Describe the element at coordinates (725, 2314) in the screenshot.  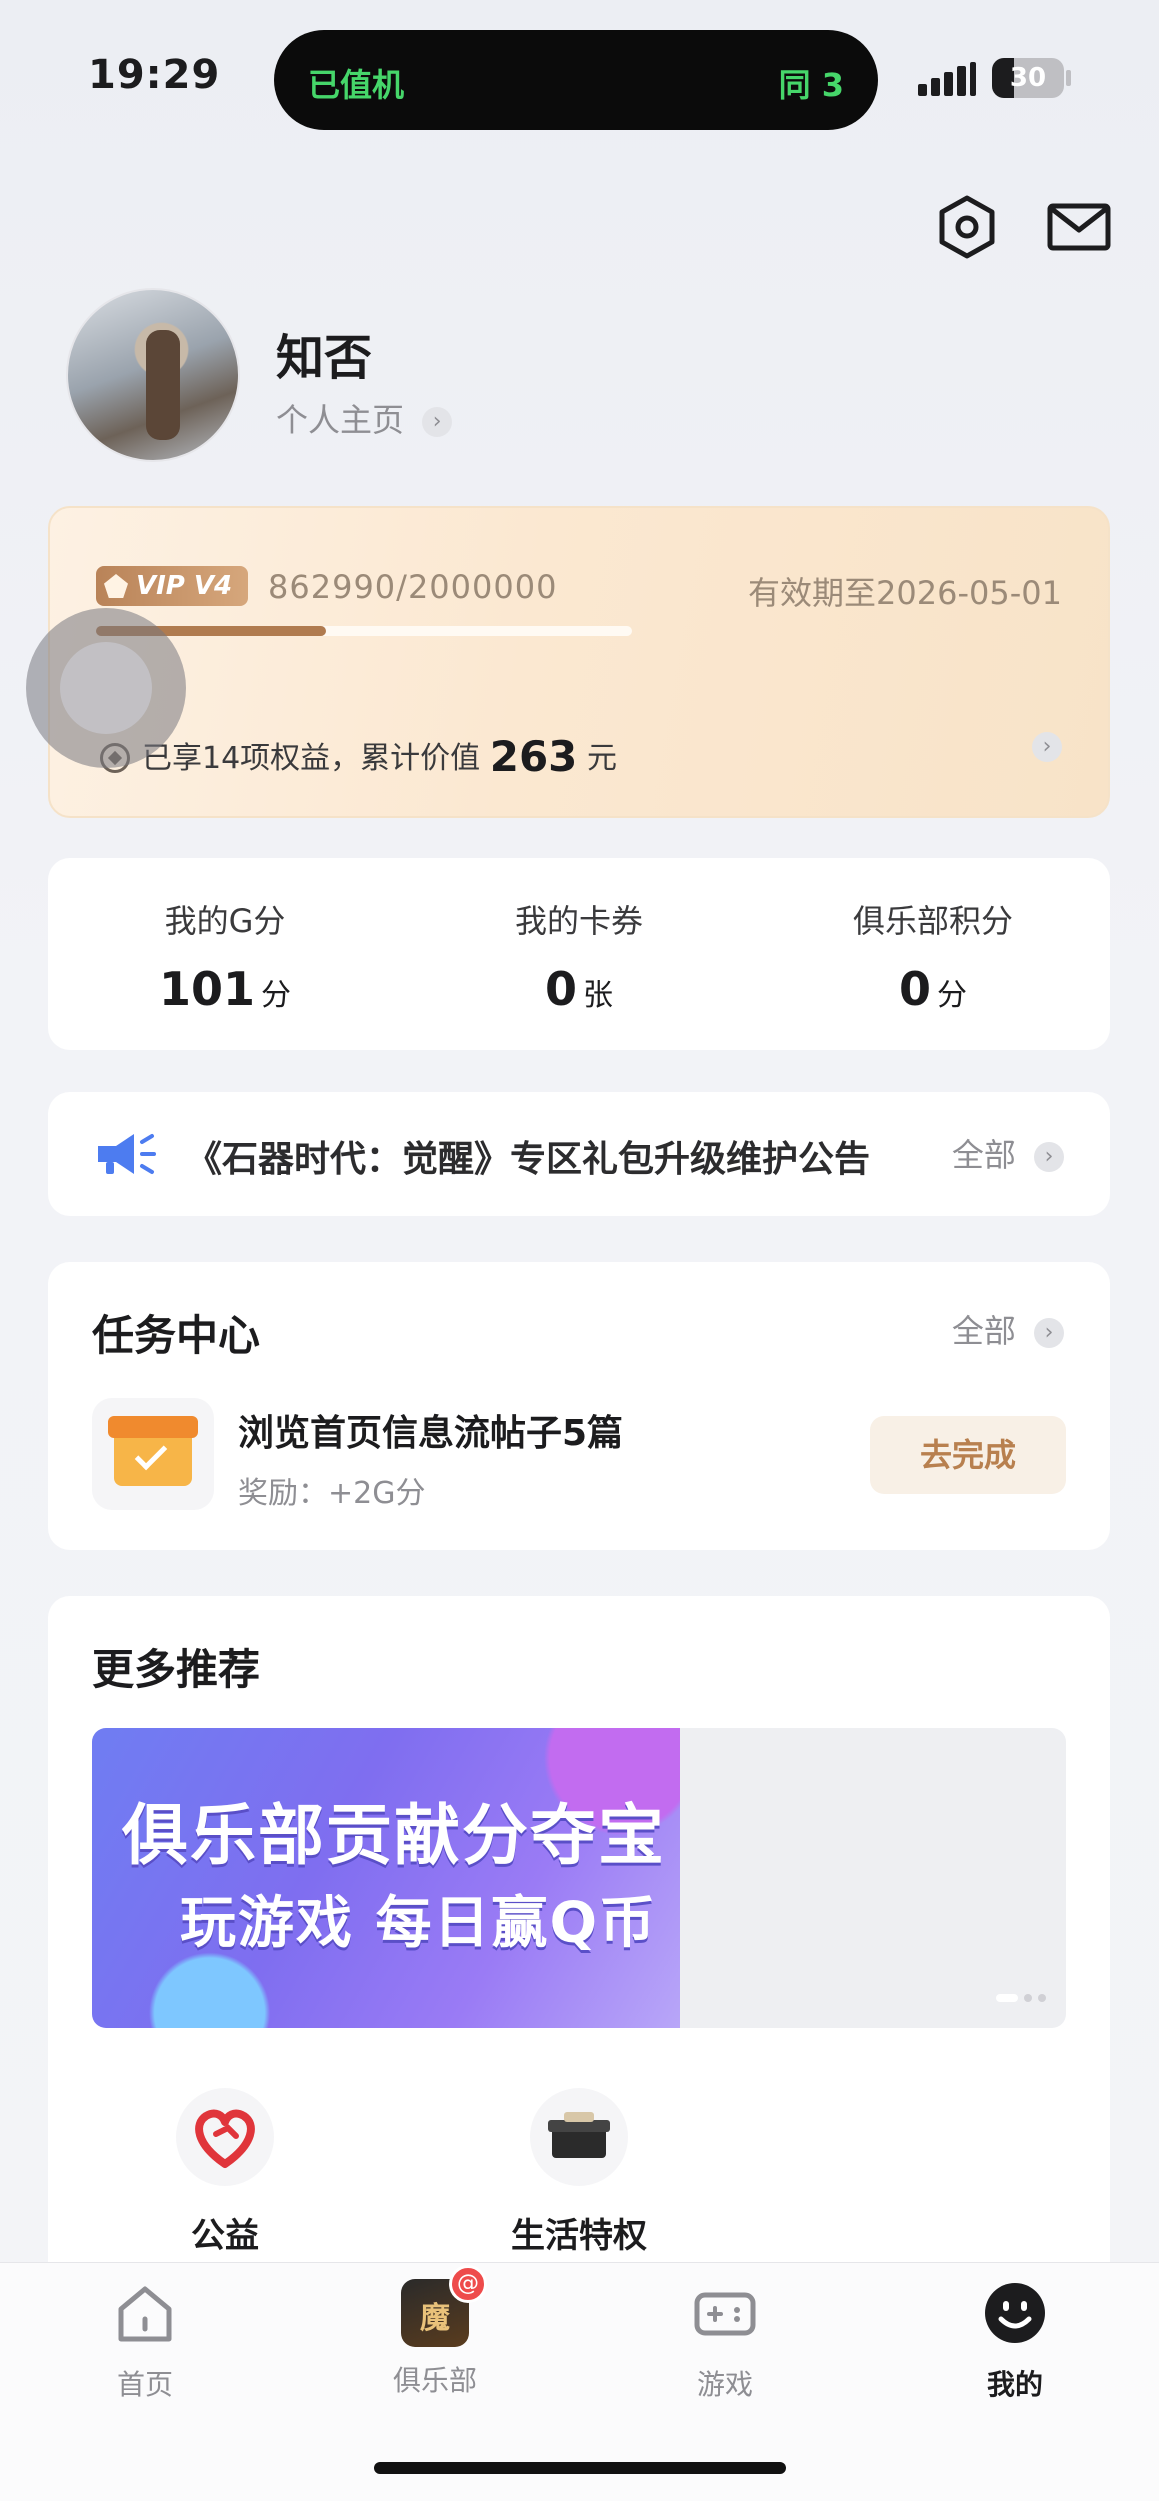
I see `gamepad-icon` at that location.